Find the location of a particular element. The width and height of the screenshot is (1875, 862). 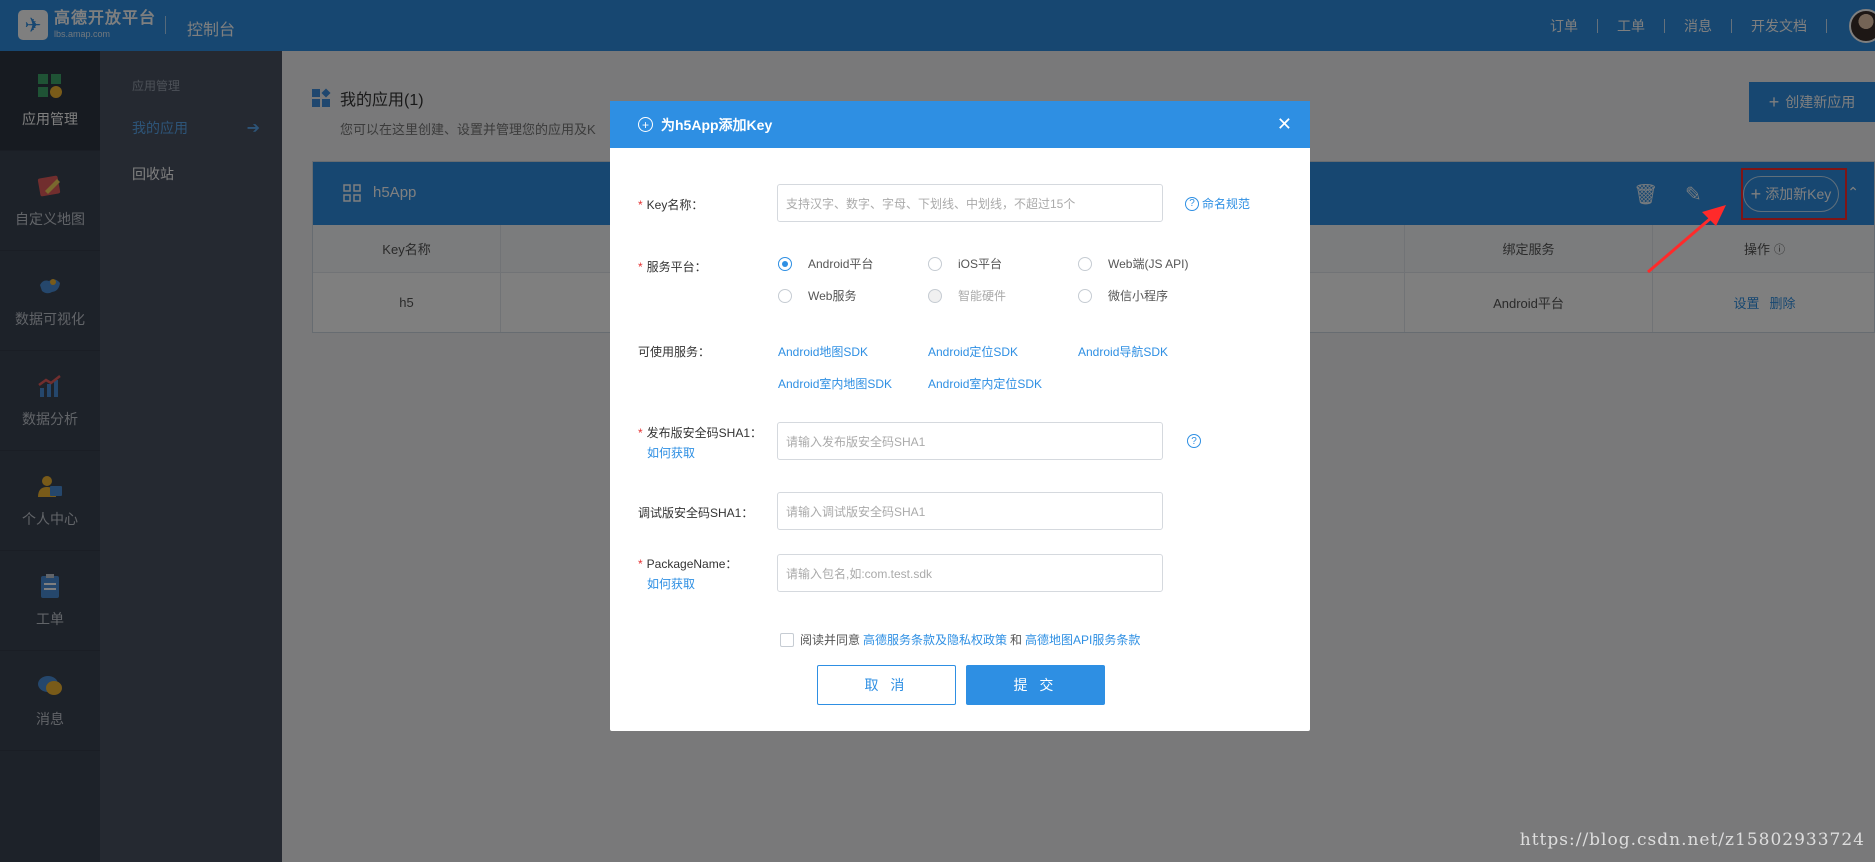

dialog-header: + 为h5App添加Key ✕ is located at coordinates (960, 124).